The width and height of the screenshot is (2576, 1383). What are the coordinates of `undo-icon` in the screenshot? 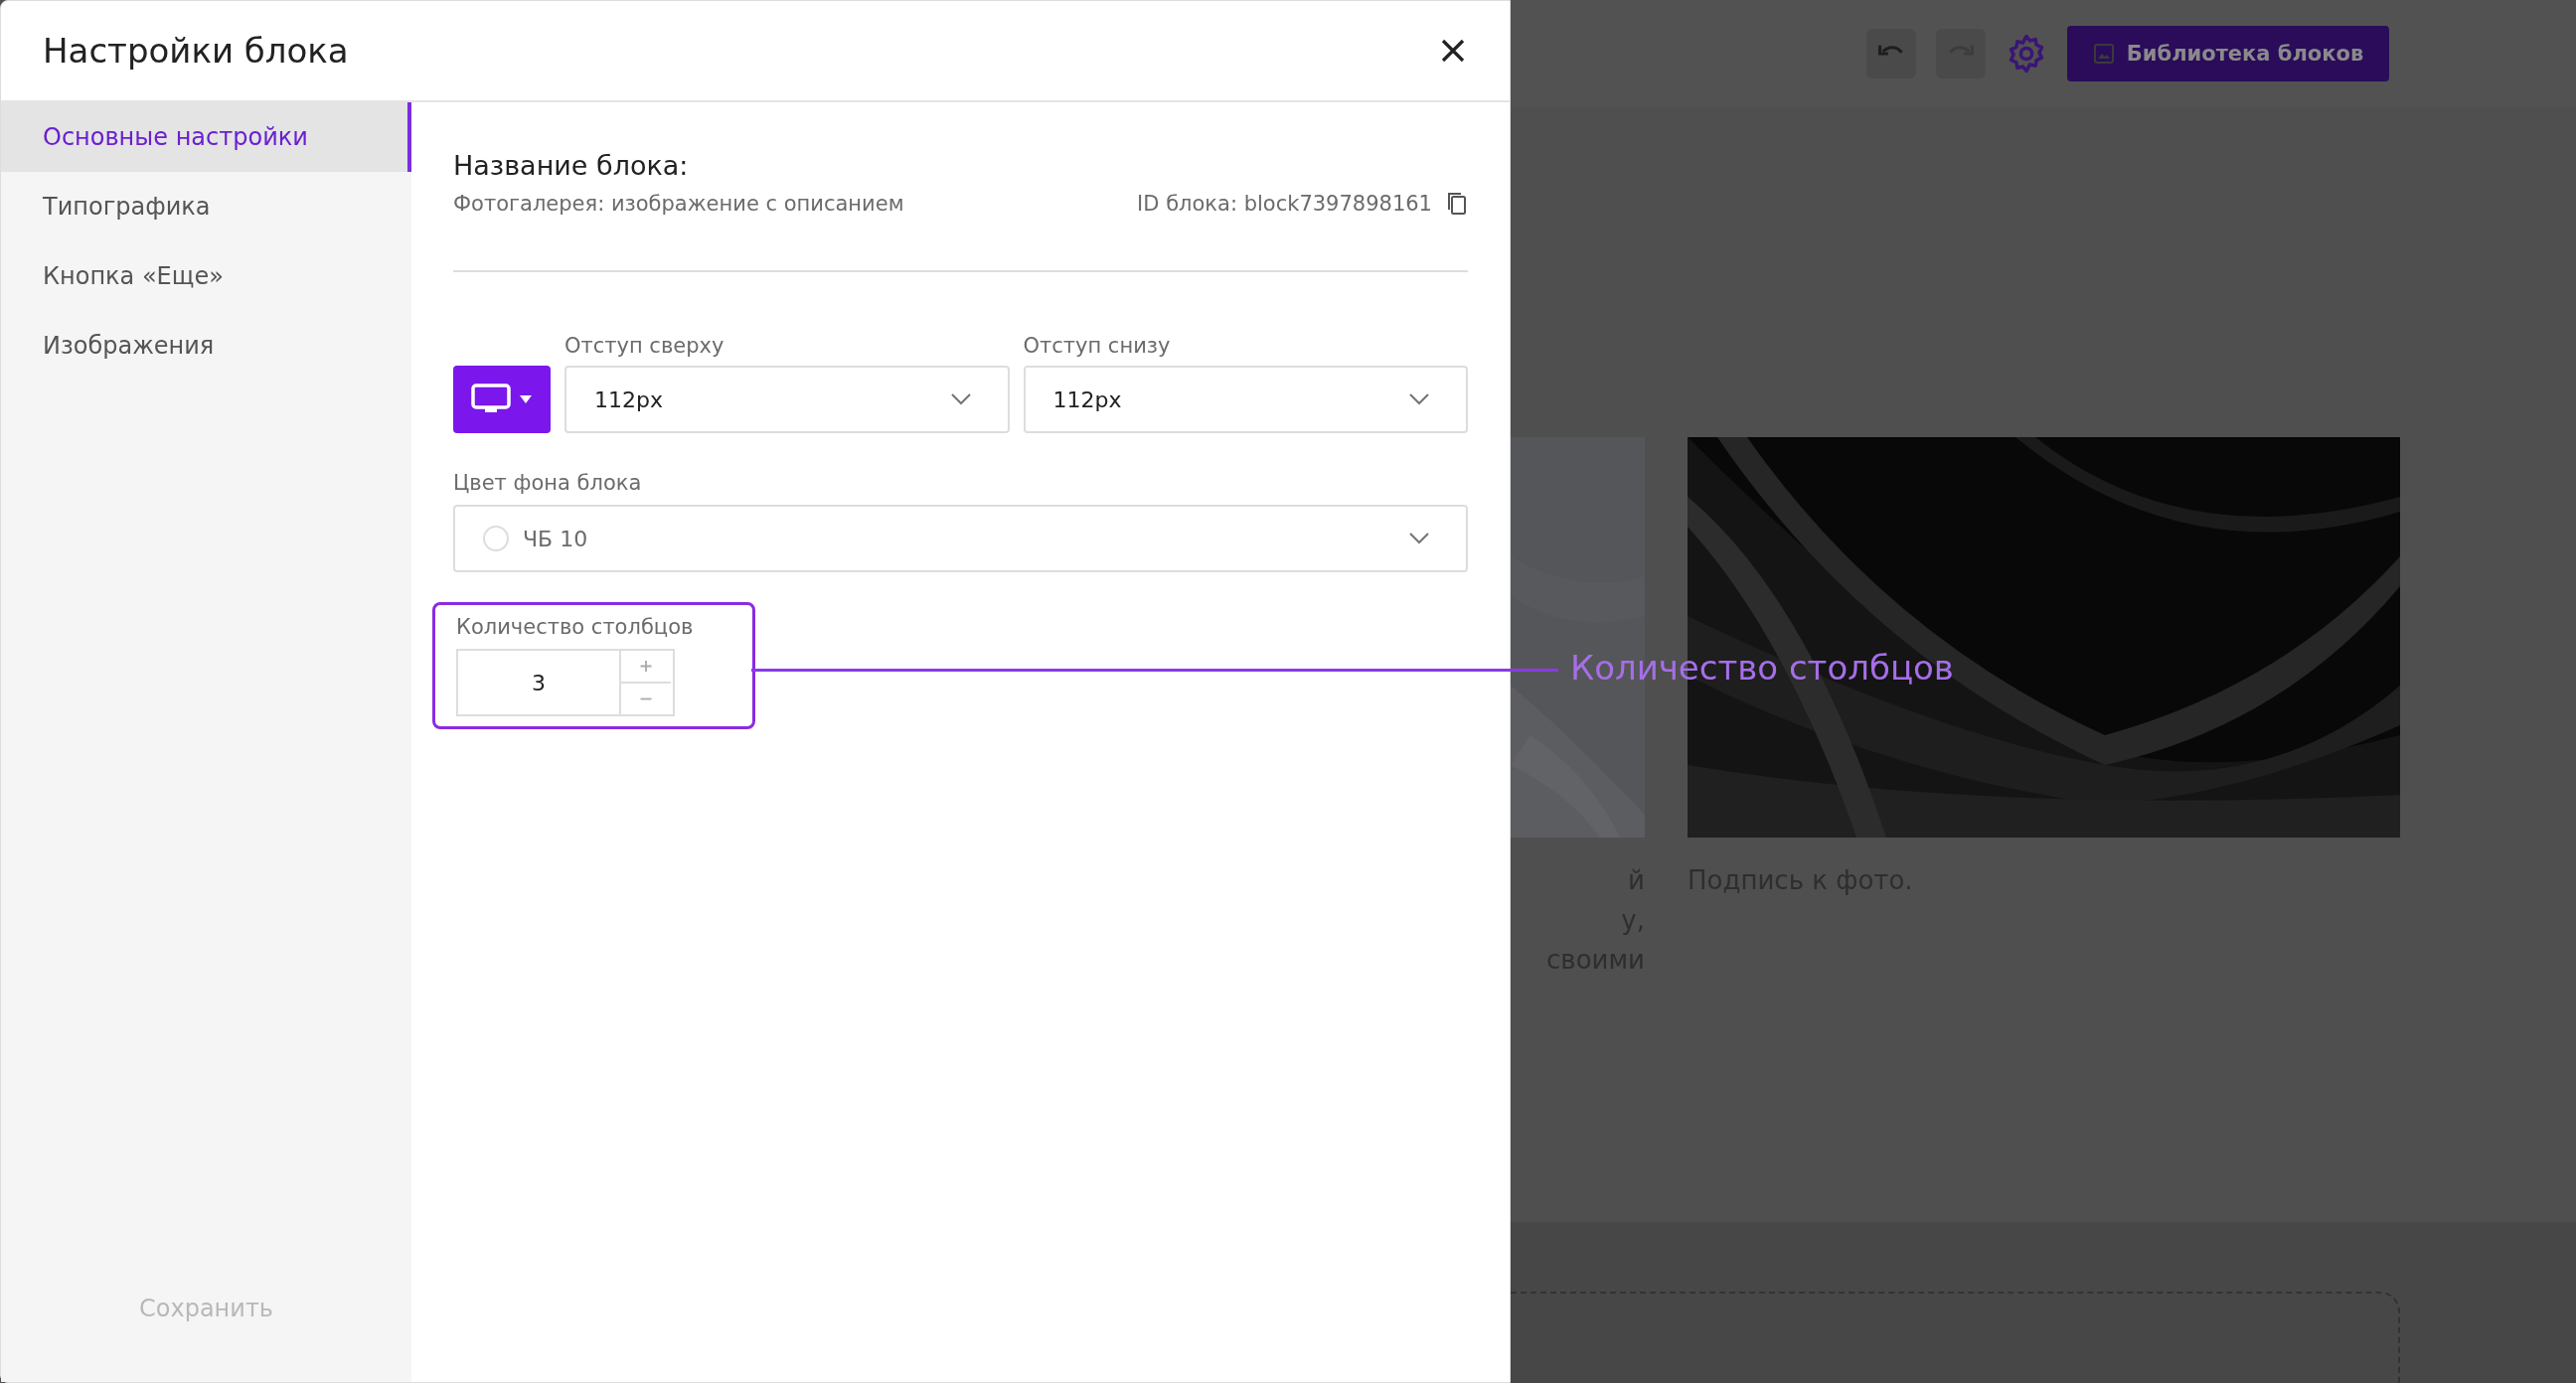 It's located at (1891, 53).